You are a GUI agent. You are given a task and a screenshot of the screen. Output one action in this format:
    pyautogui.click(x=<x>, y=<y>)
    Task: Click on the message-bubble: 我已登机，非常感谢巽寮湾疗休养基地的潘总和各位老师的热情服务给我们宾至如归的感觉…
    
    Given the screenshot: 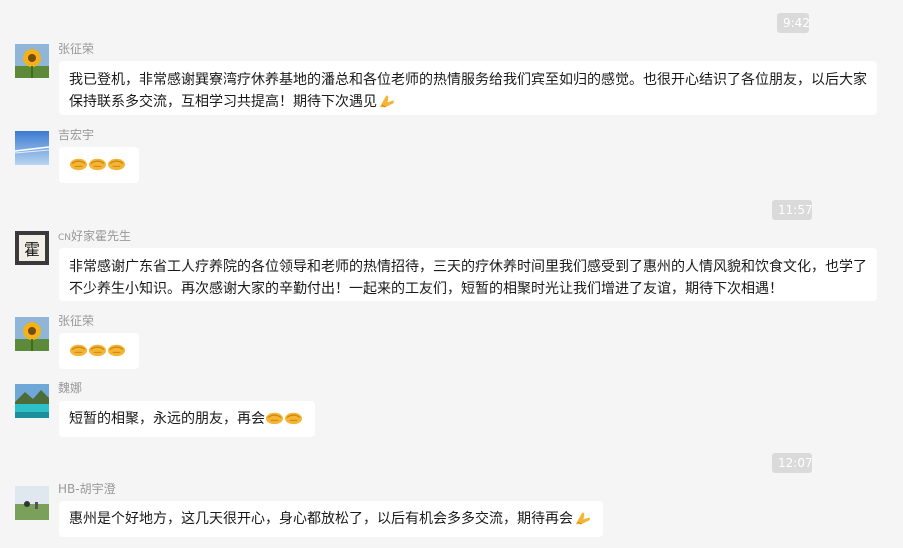 What is the action you would take?
    pyautogui.click(x=468, y=88)
    